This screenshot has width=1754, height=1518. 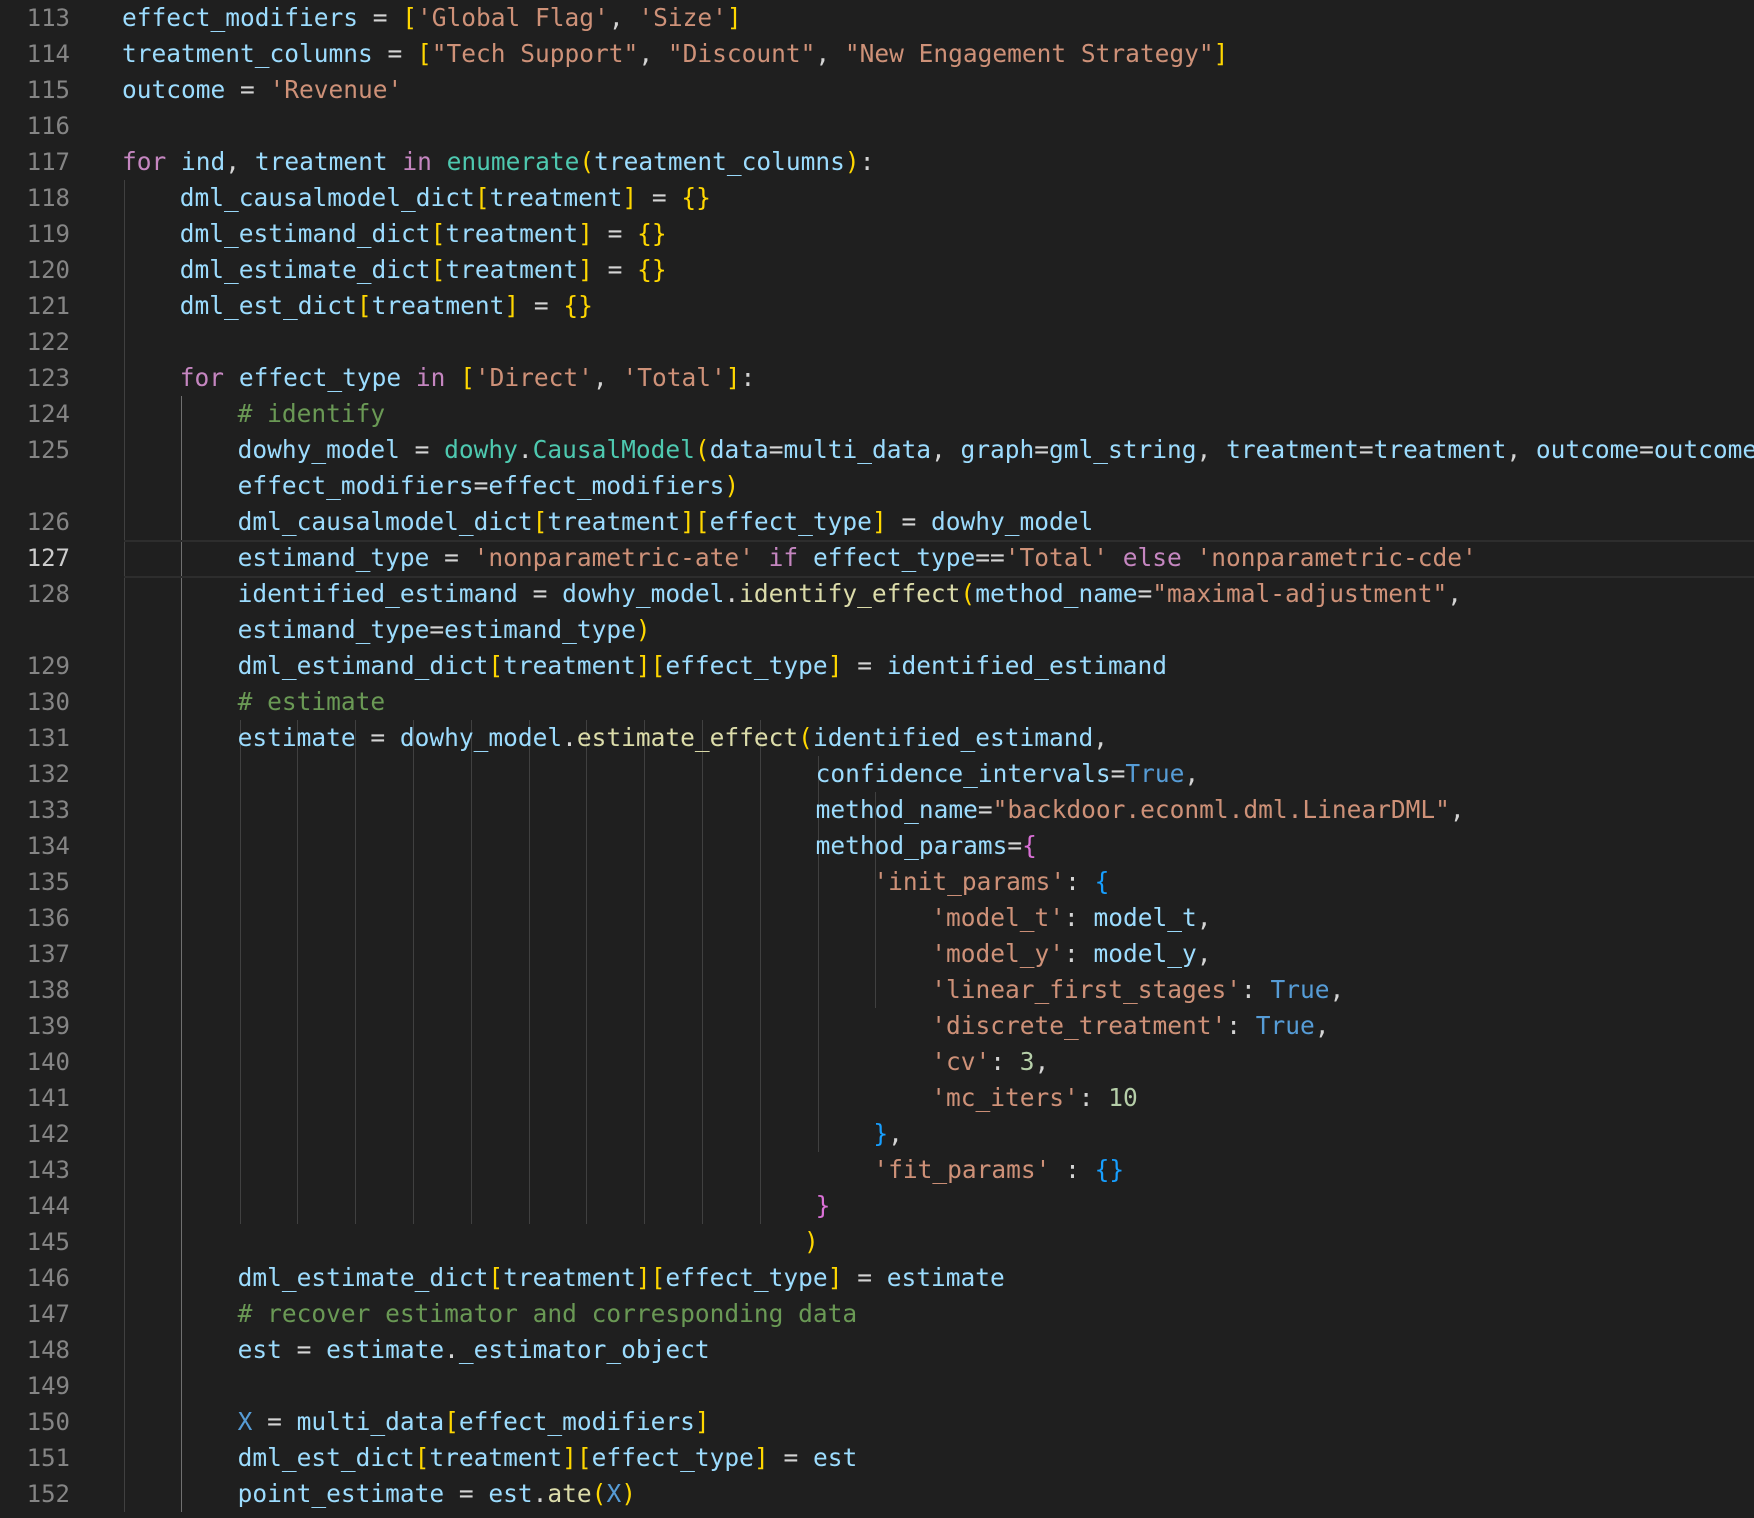 What do you see at coordinates (35, 1170) in the screenshot?
I see `line-number: 143` at bounding box center [35, 1170].